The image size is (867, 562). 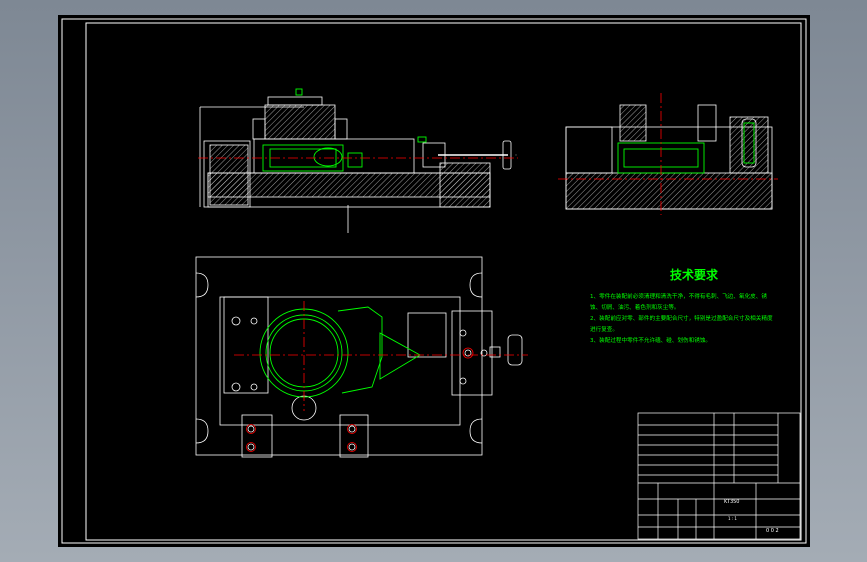 I want to click on side-view, so click(x=669, y=157).